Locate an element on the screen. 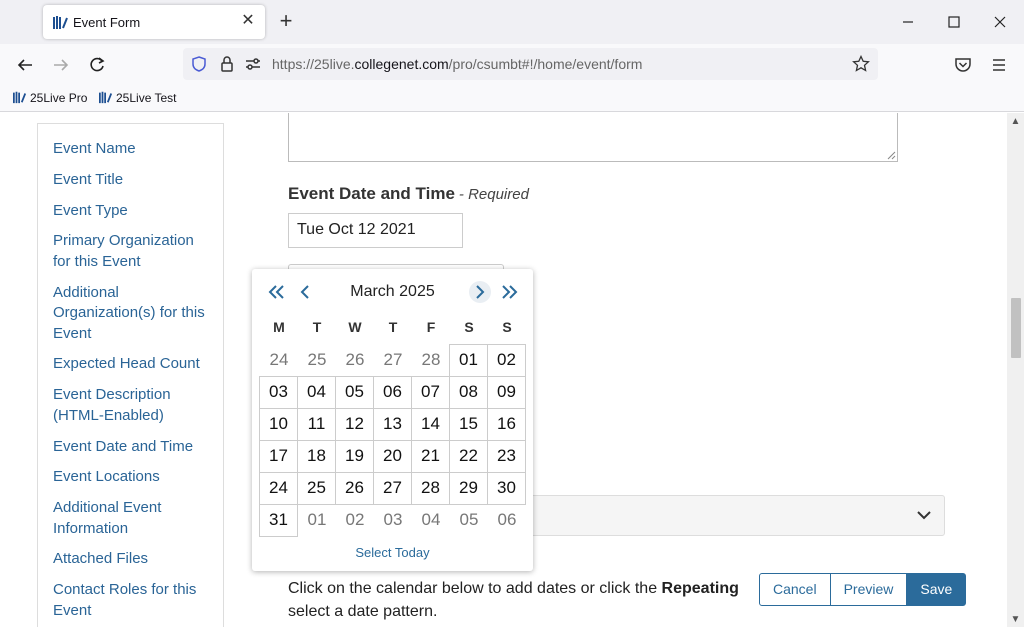 The height and width of the screenshot is (627, 1024). datepicker-day-outside-month: 03 is located at coordinates (393, 520).